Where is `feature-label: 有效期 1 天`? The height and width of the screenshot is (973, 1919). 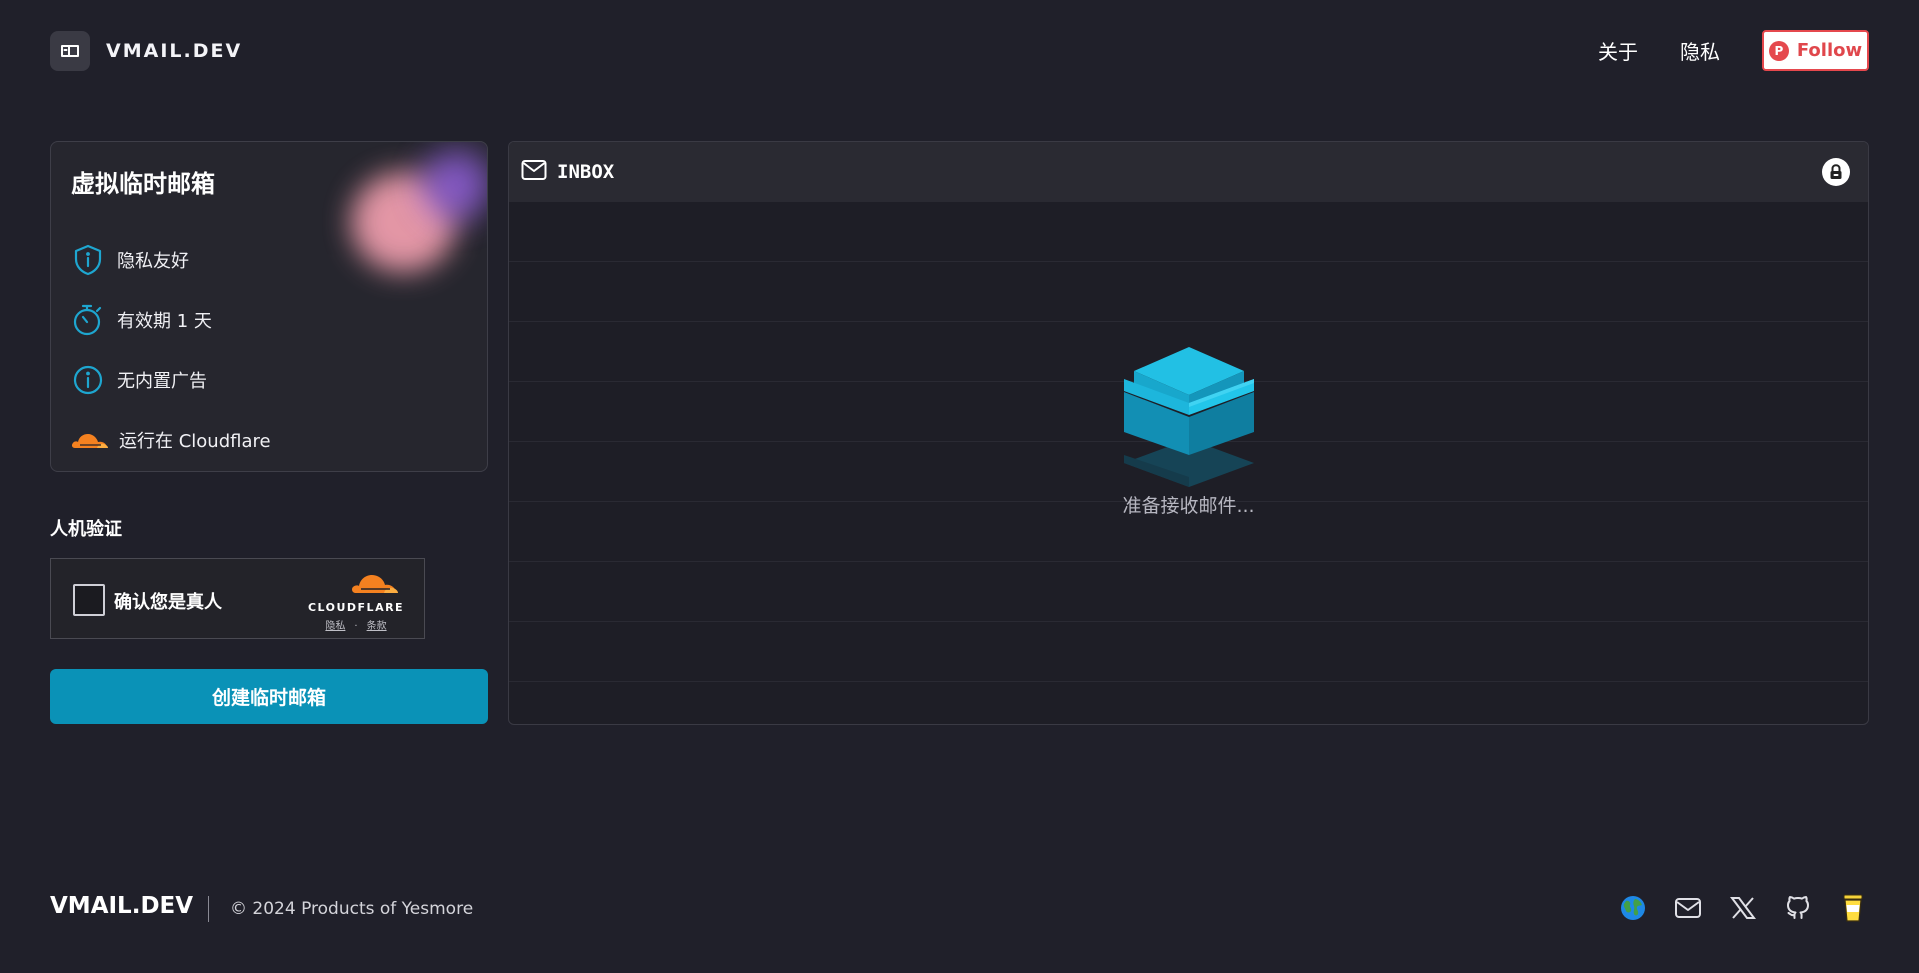 feature-label: 有效期 1 天 is located at coordinates (164, 321).